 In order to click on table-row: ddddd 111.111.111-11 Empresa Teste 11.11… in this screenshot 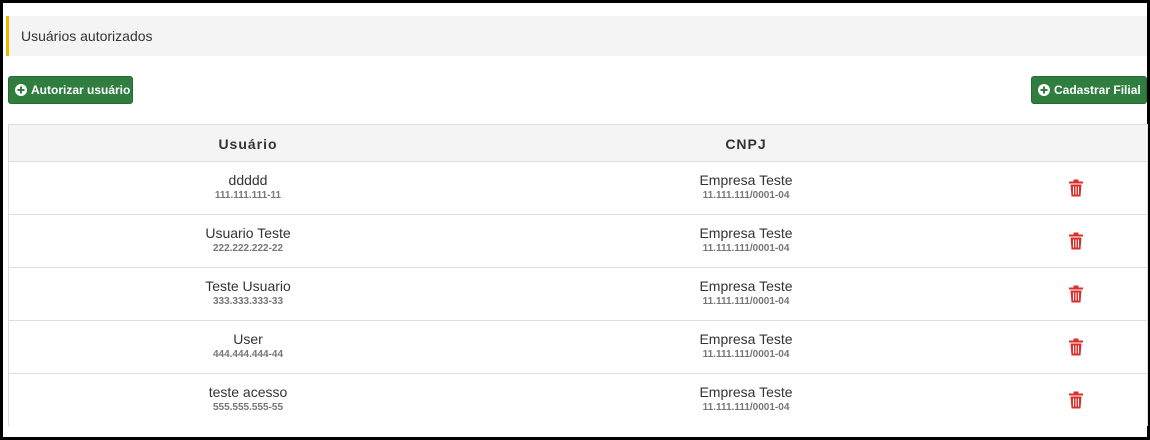, I will do `click(578, 188)`.